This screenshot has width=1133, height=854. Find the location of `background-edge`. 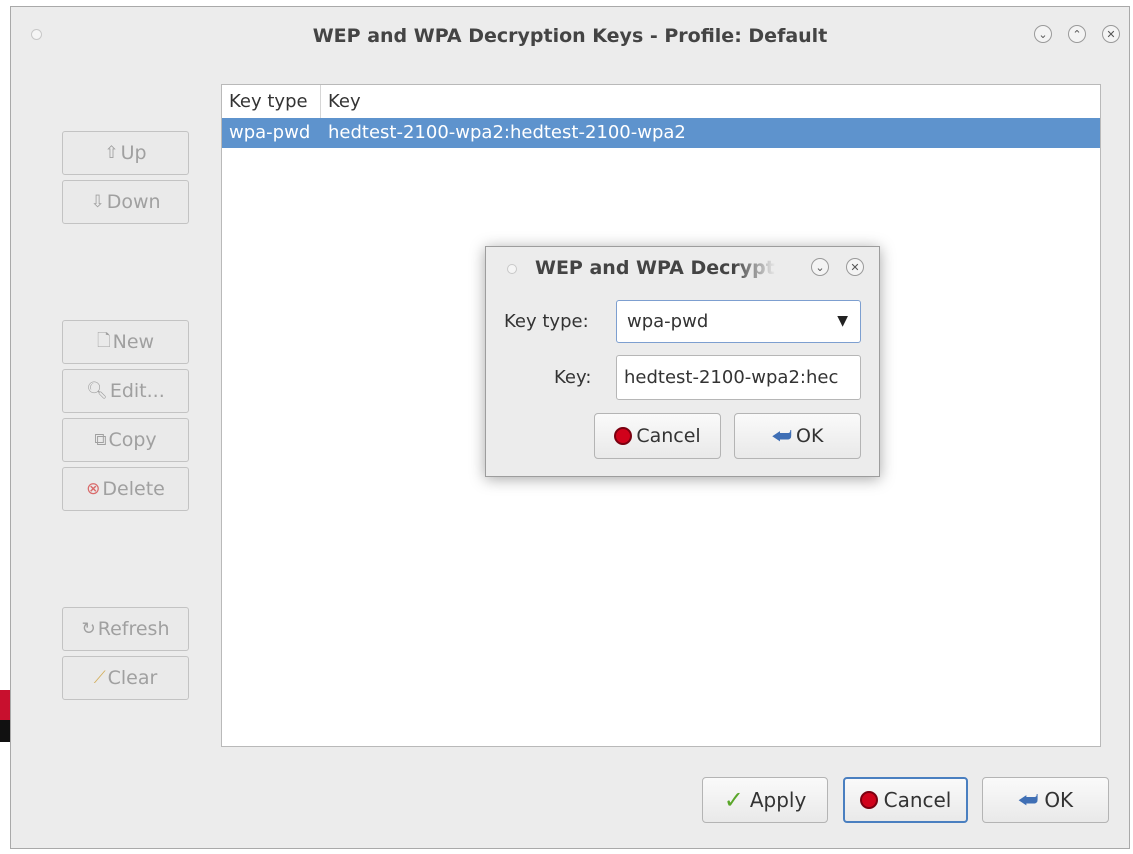

background-edge is located at coordinates (5, 705).